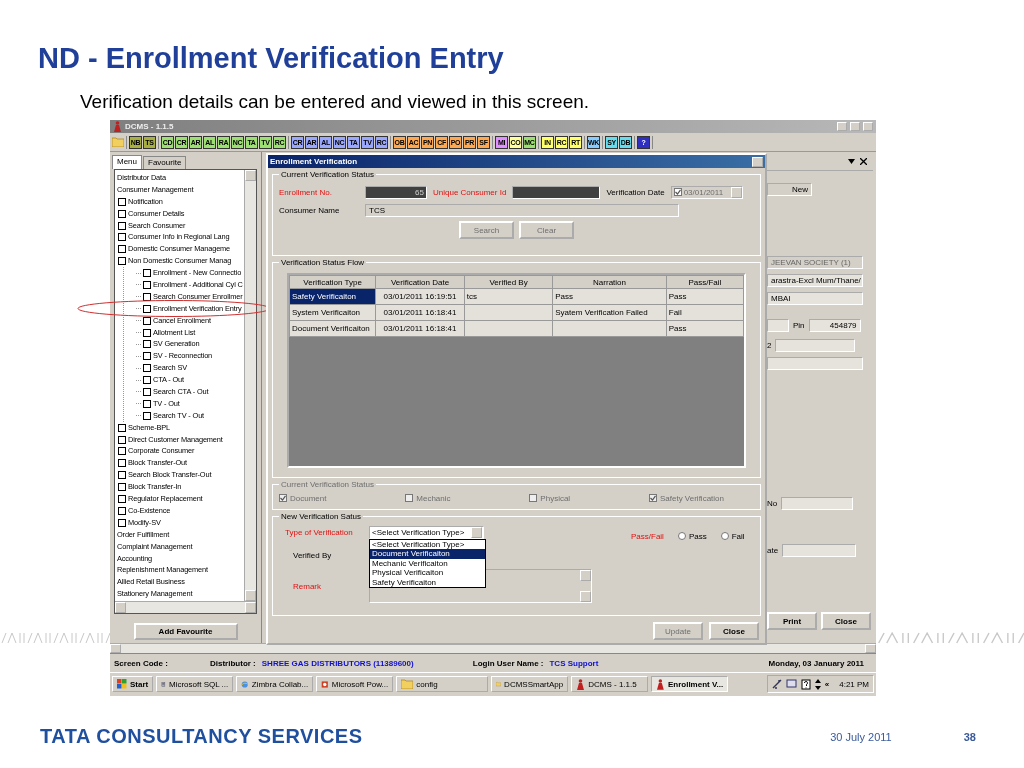  What do you see at coordinates (769, 345) in the screenshot?
I see `field-label: 2` at bounding box center [769, 345].